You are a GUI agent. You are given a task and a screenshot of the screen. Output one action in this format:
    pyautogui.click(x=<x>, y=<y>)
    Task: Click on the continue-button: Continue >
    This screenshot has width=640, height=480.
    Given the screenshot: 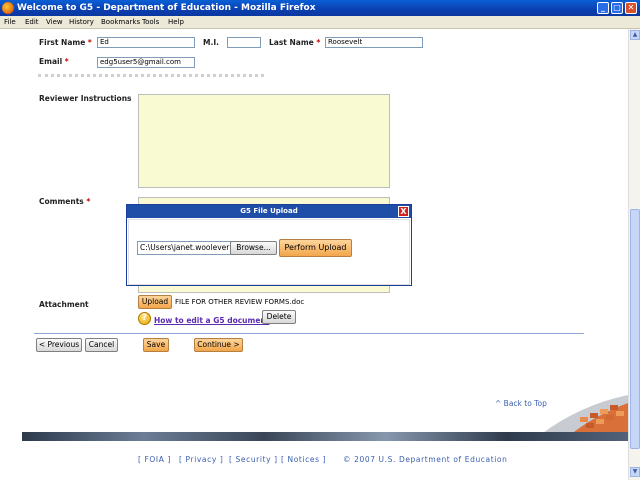 What is the action you would take?
    pyautogui.click(x=218, y=345)
    